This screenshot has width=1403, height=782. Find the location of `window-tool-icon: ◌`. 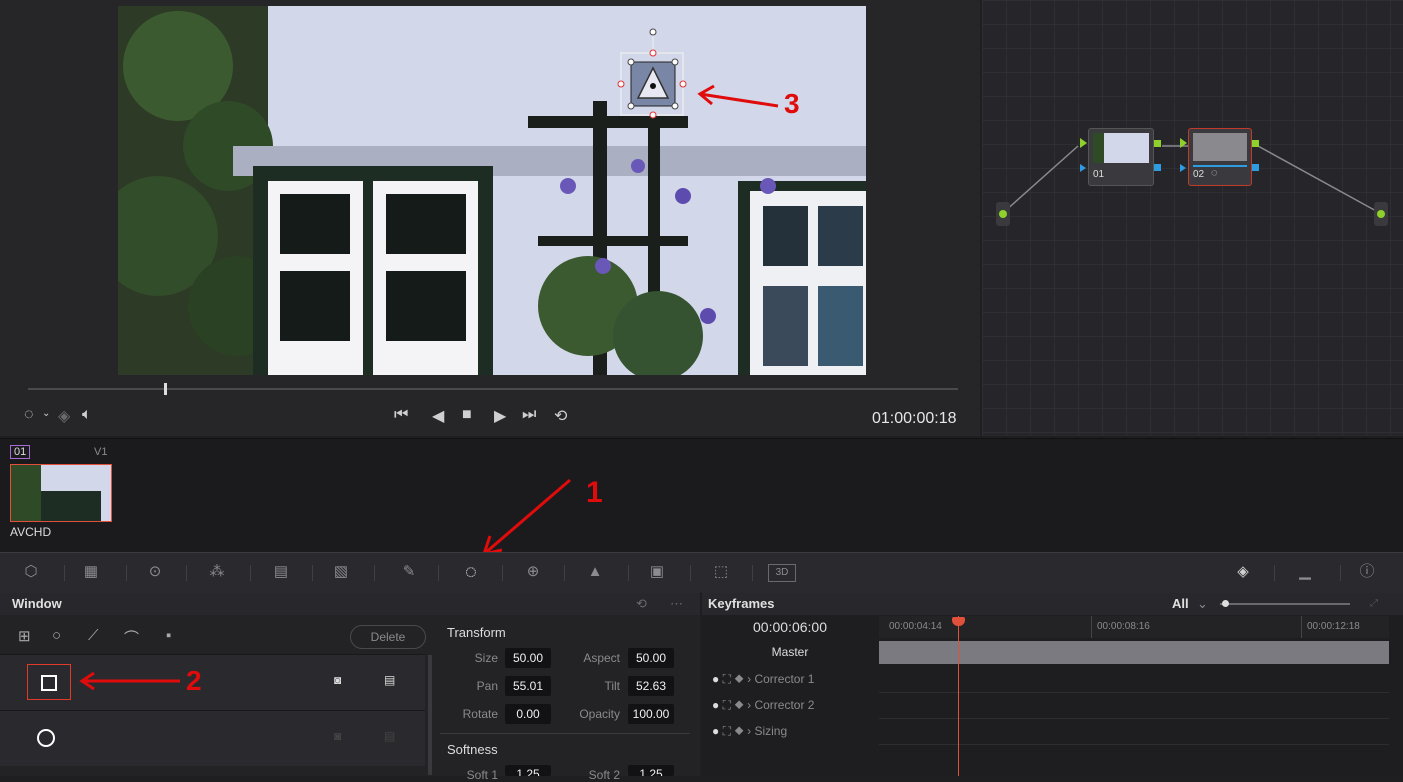

window-tool-icon: ◌ is located at coordinates (471, 572).